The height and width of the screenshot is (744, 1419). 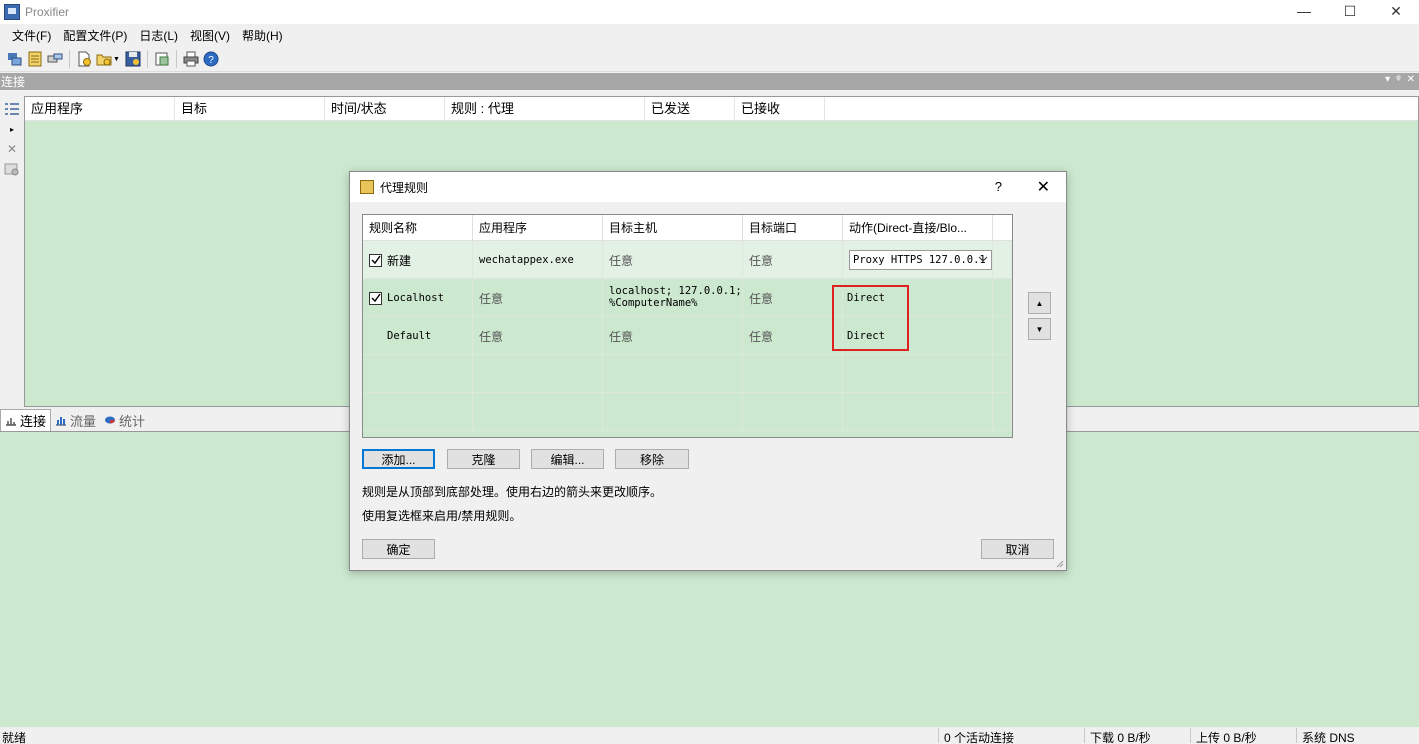 What do you see at coordinates (116, 59) in the screenshot?
I see `open-profile-dropdown-icon: ▼` at bounding box center [116, 59].